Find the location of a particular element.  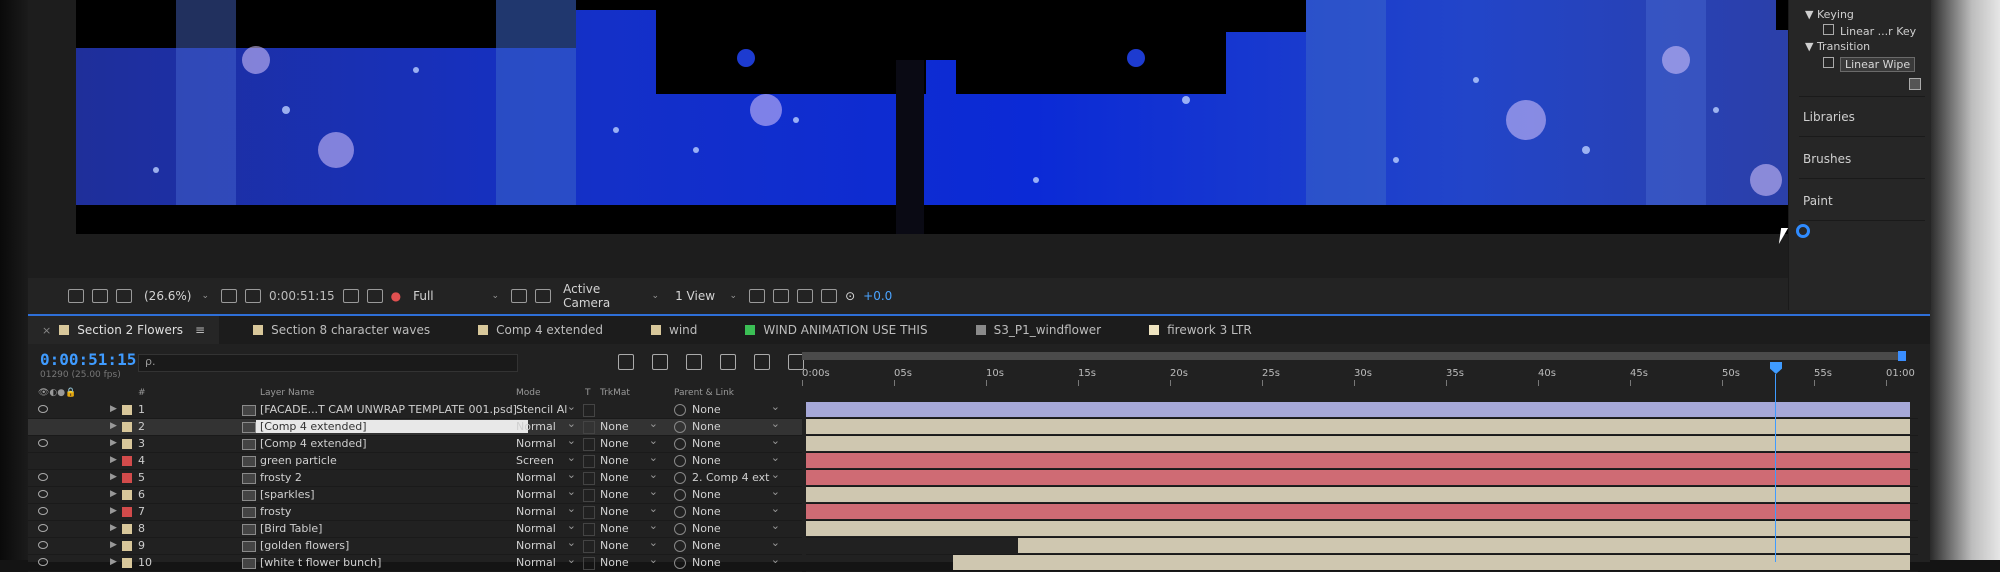

close-icon: × is located at coordinates (46, 330).